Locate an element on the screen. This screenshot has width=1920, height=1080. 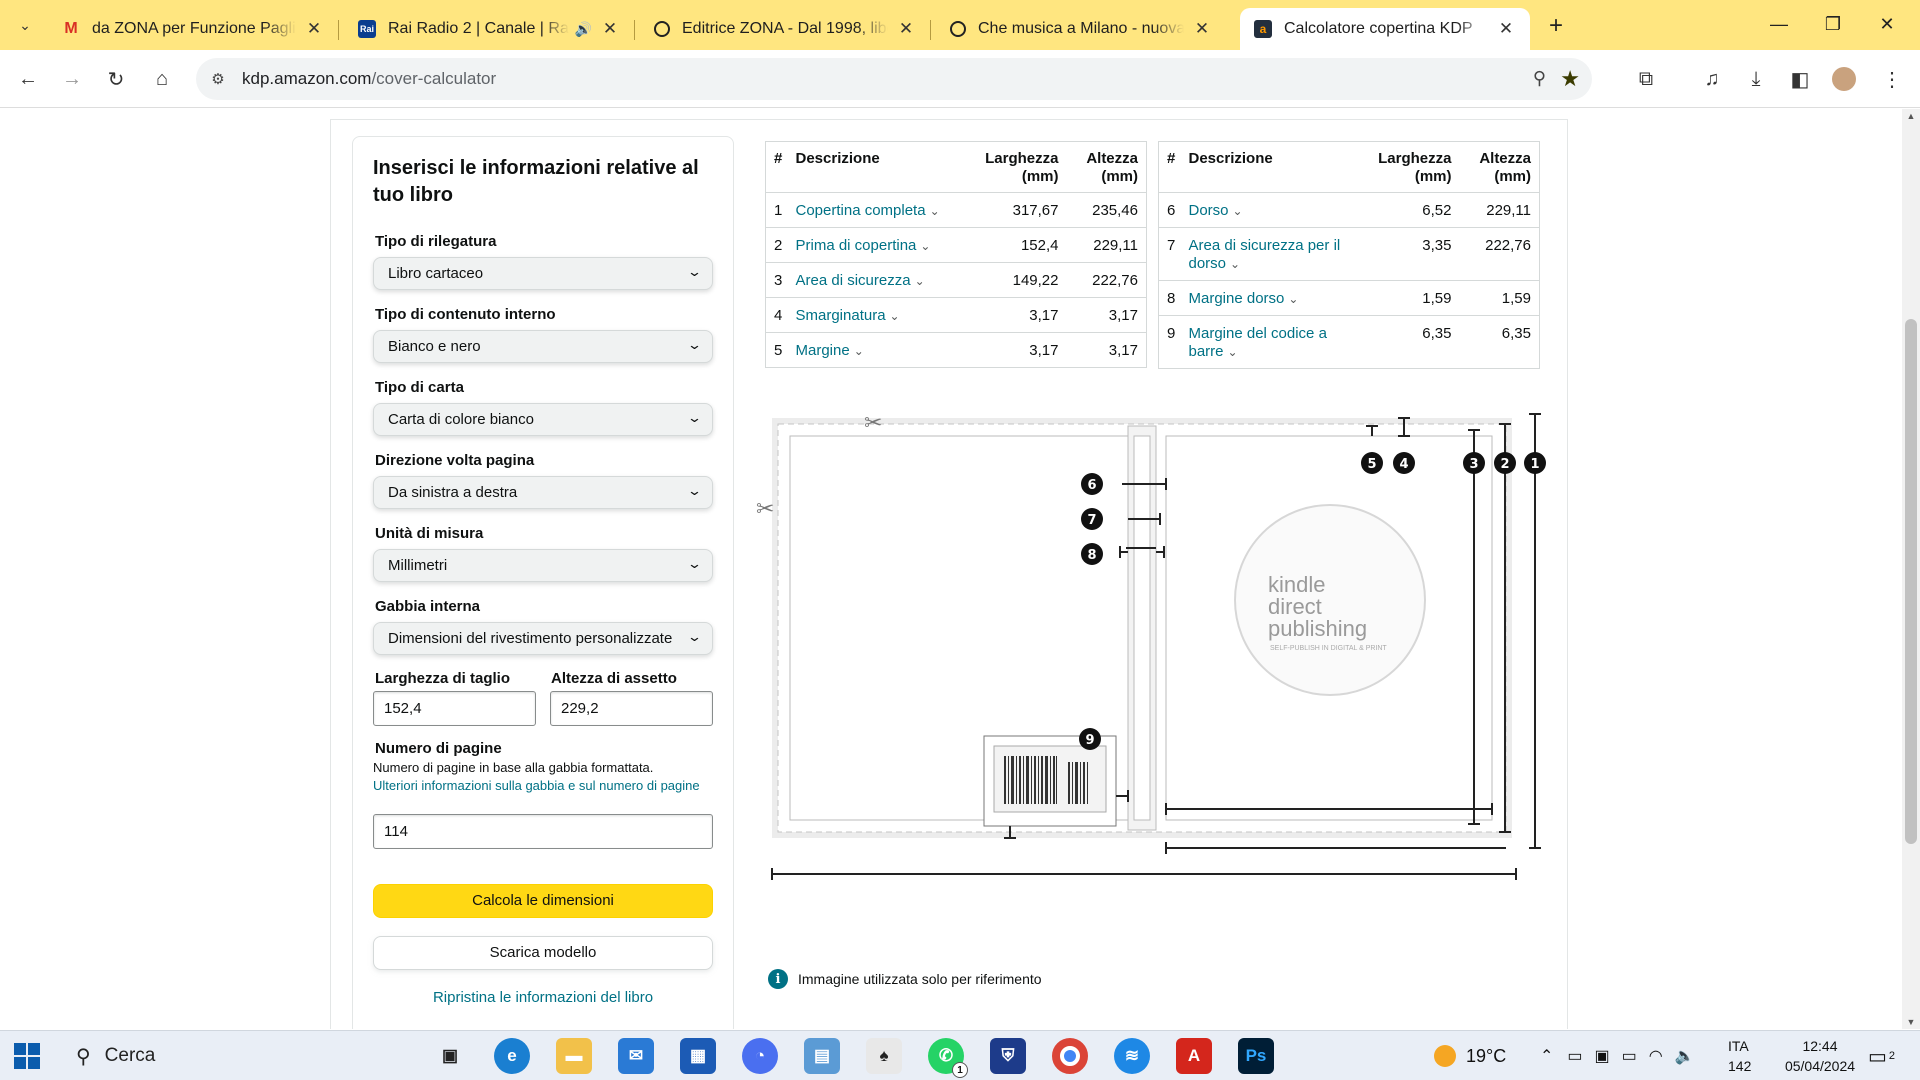
battery-icon: ▭ is located at coordinates (1629, 1056).